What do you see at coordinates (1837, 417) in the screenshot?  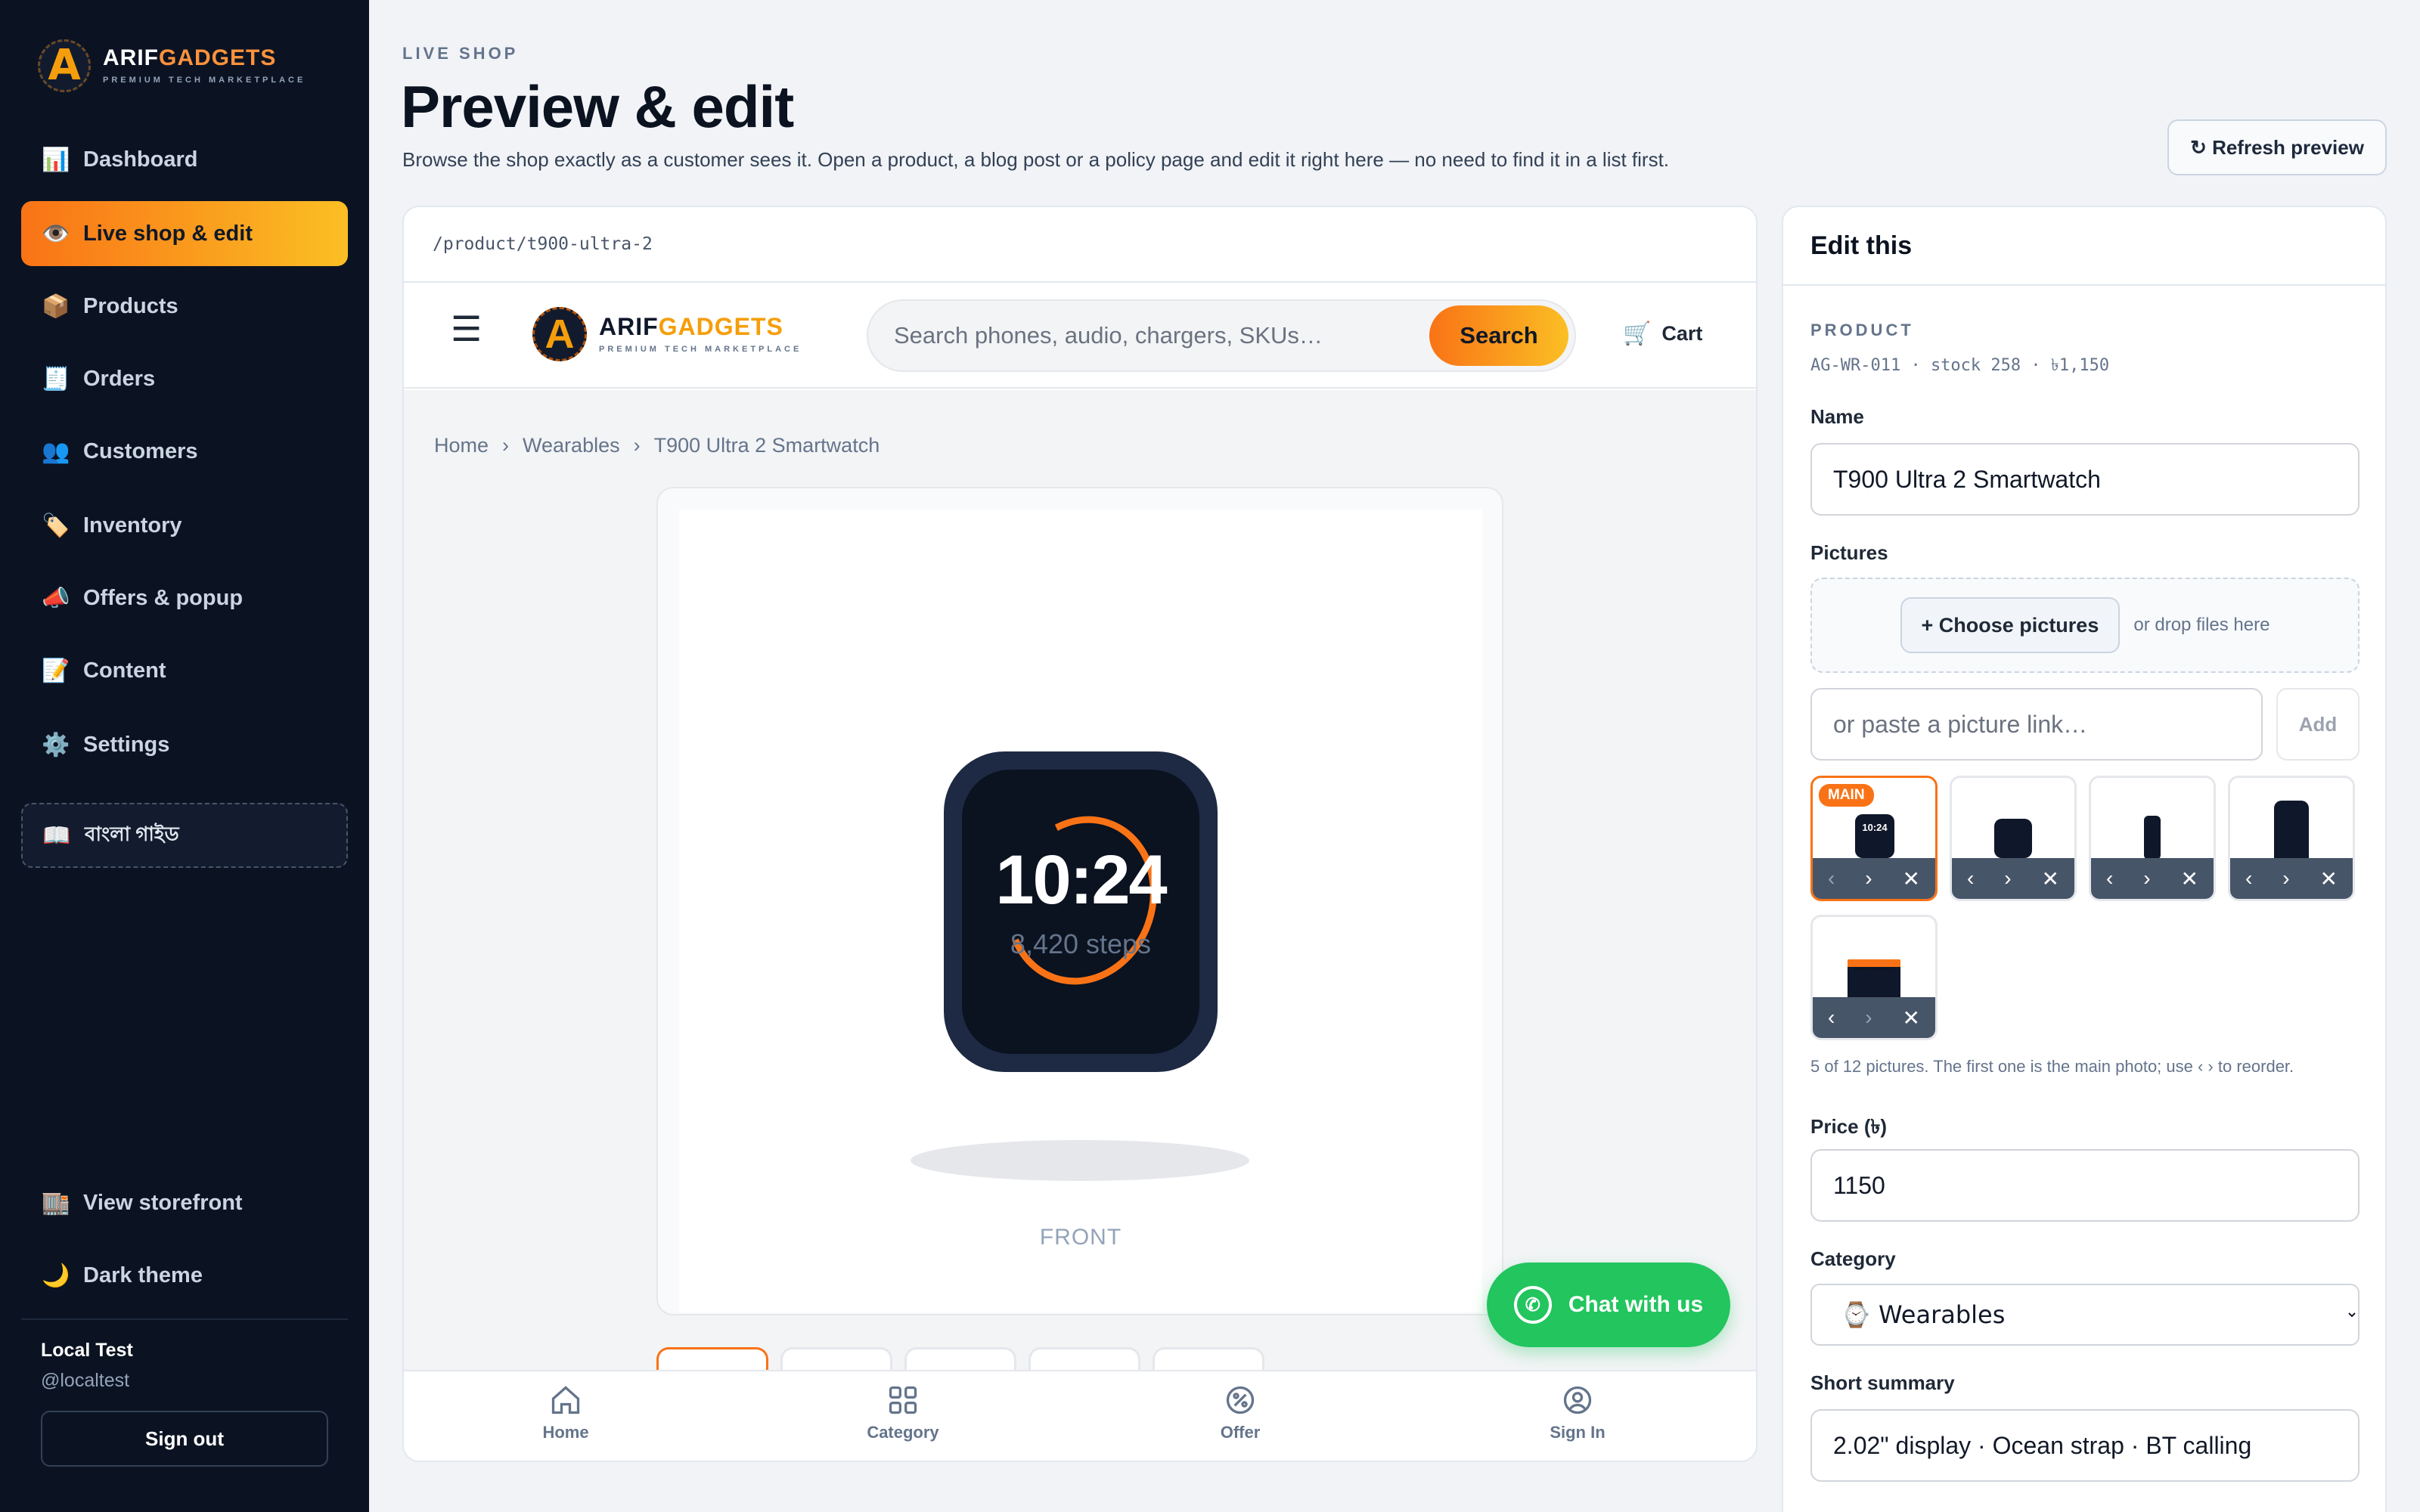 I see `name-label: Name` at bounding box center [1837, 417].